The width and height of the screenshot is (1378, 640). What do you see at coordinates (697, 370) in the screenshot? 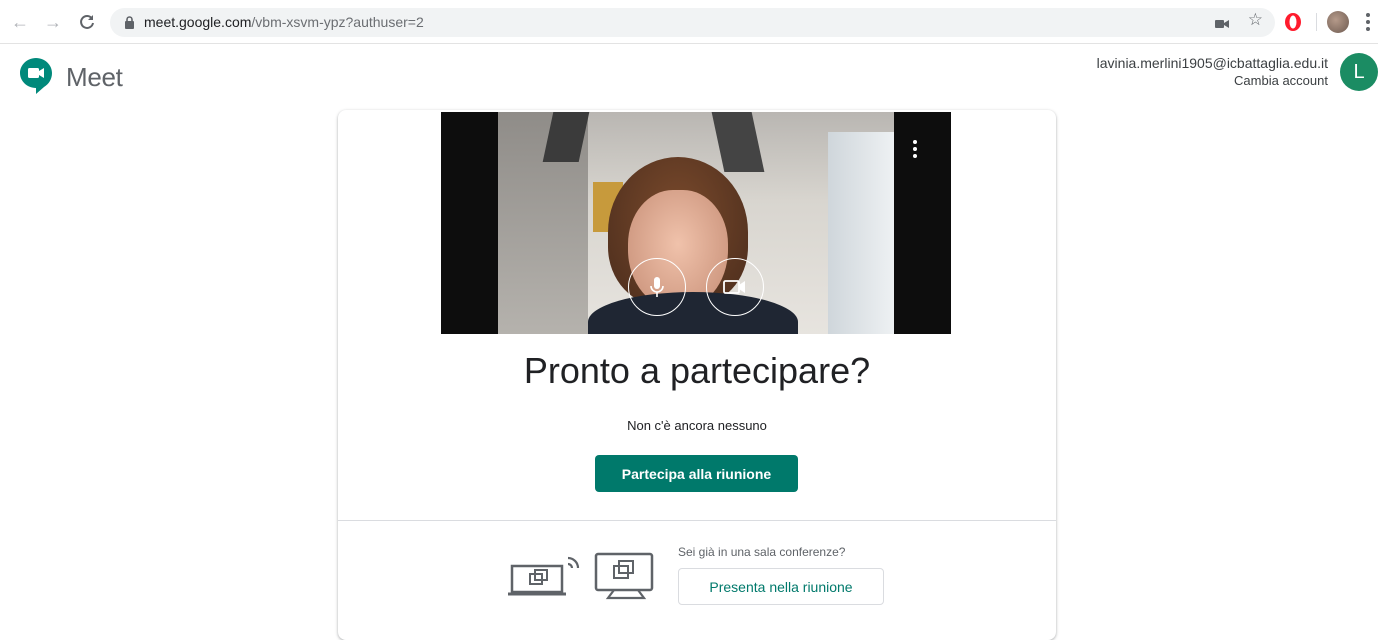
I see `page-title: Pronto a partecipare?` at bounding box center [697, 370].